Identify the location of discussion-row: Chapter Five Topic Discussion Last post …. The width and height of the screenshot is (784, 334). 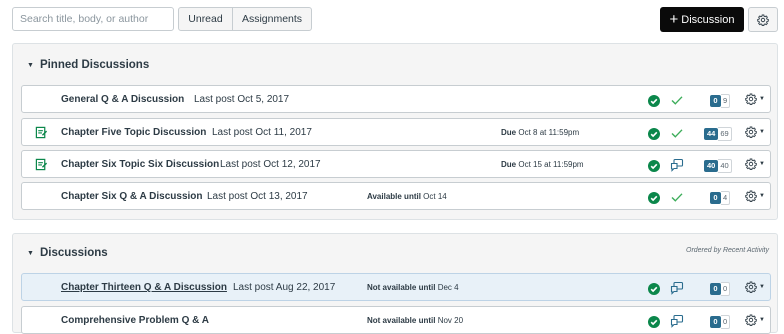
(396, 132).